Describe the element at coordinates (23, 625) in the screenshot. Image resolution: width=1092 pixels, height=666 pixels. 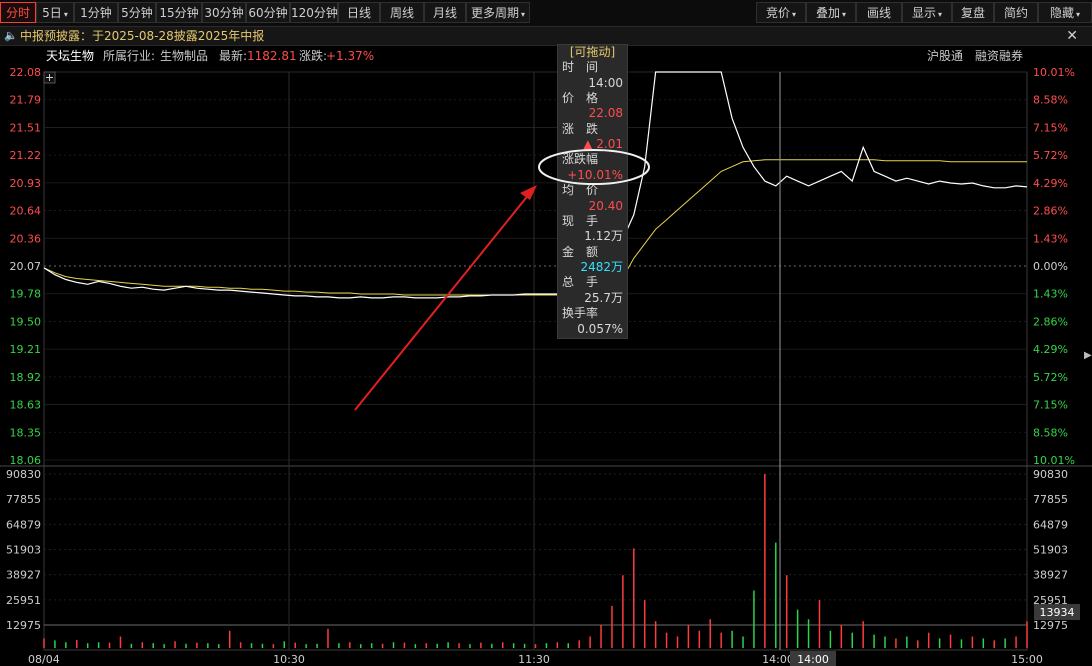
I see `volume-tick-left: 12975` at that location.